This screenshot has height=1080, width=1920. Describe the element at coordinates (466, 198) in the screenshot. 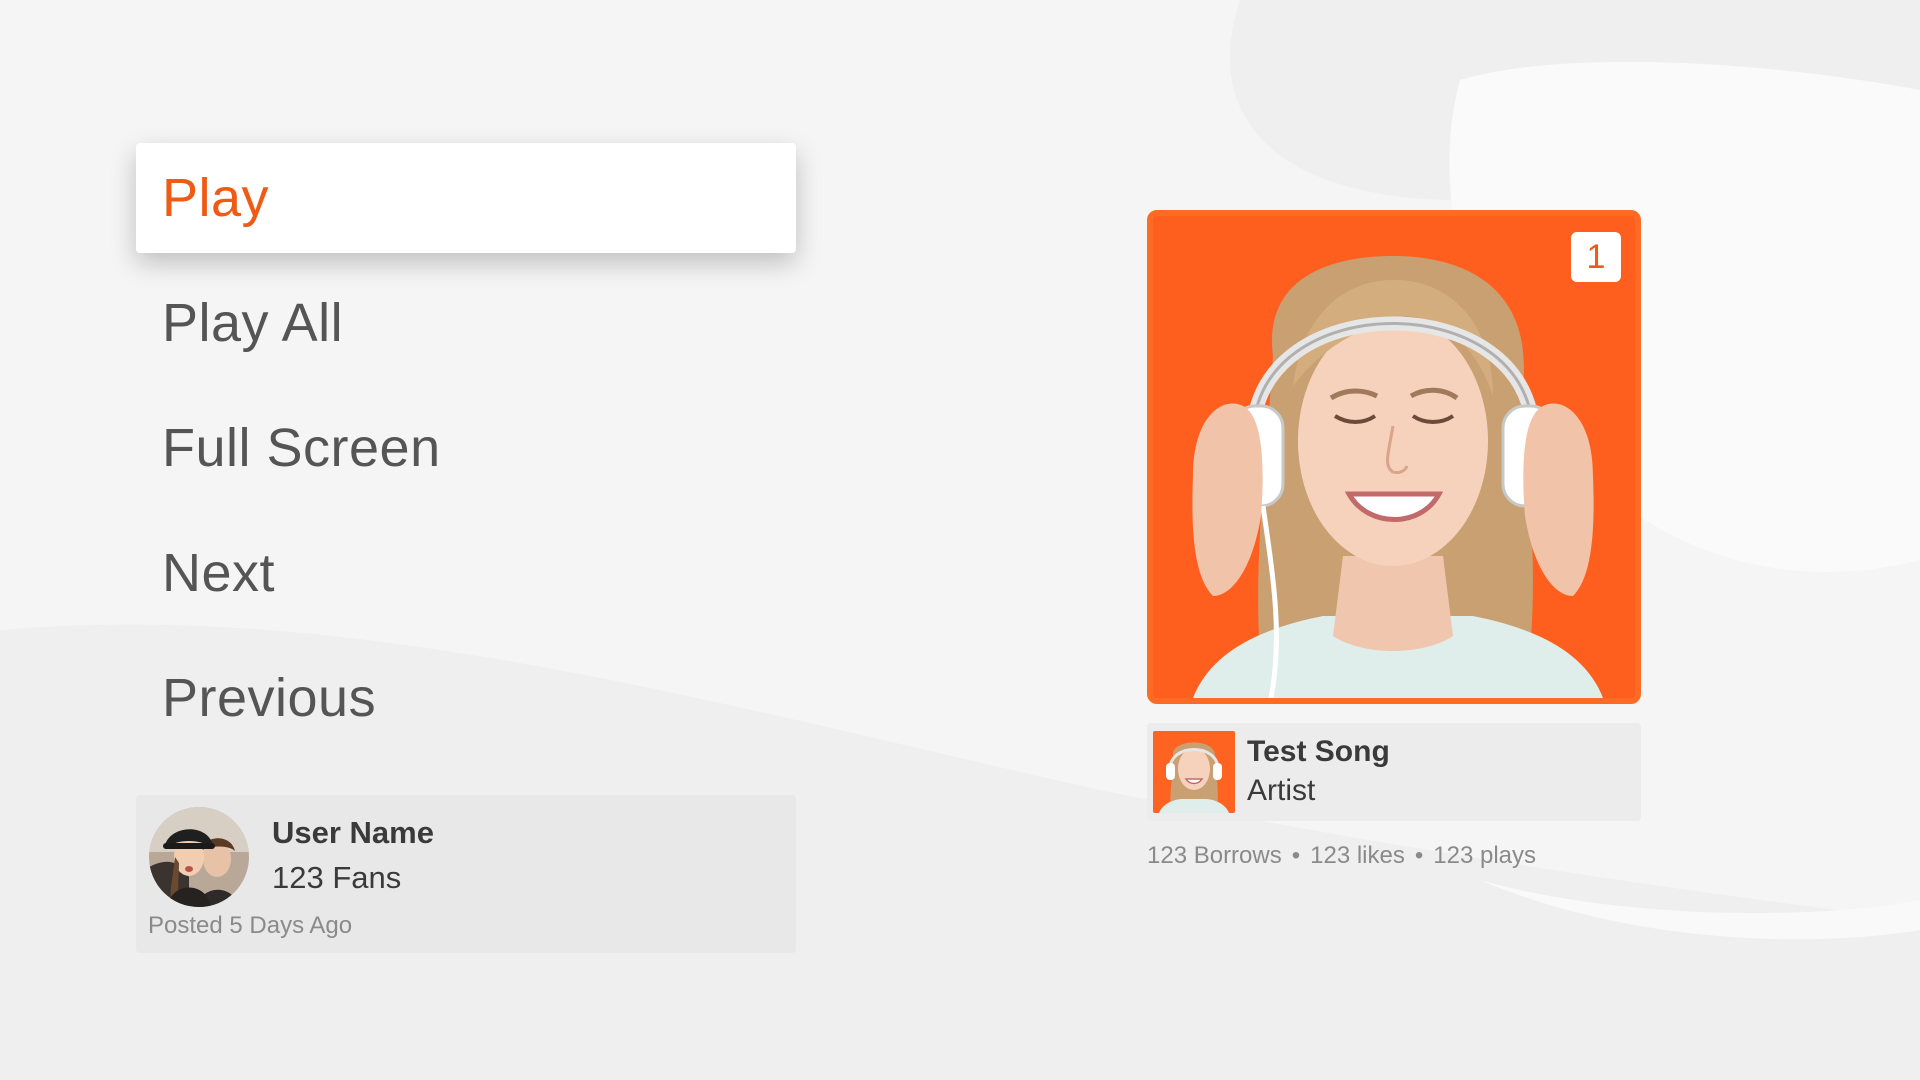

I see `menu-item-play: Play` at that location.